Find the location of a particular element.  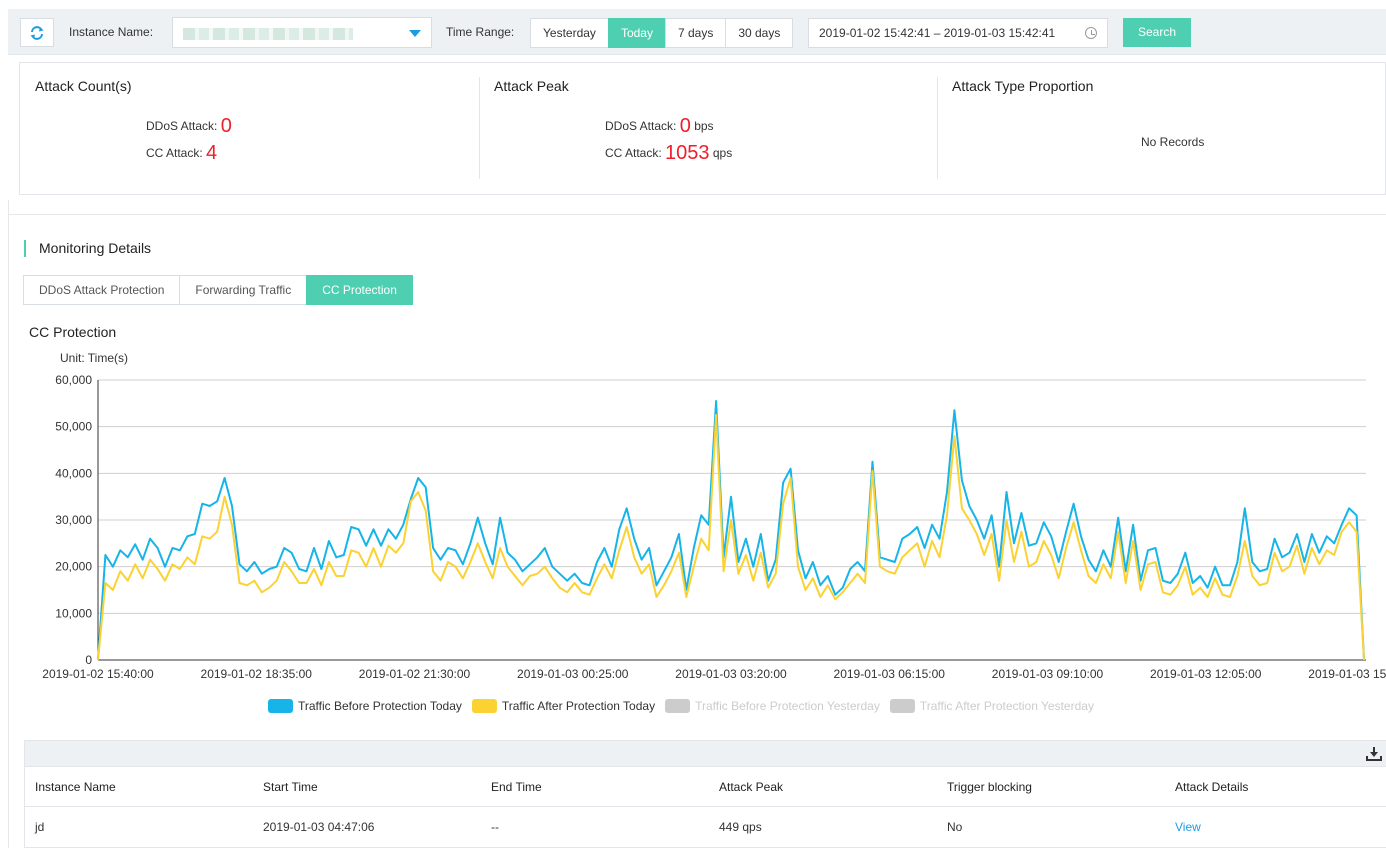

ddos-attack-peak: DDoS Attack: 0 bps is located at coordinates (659, 126).